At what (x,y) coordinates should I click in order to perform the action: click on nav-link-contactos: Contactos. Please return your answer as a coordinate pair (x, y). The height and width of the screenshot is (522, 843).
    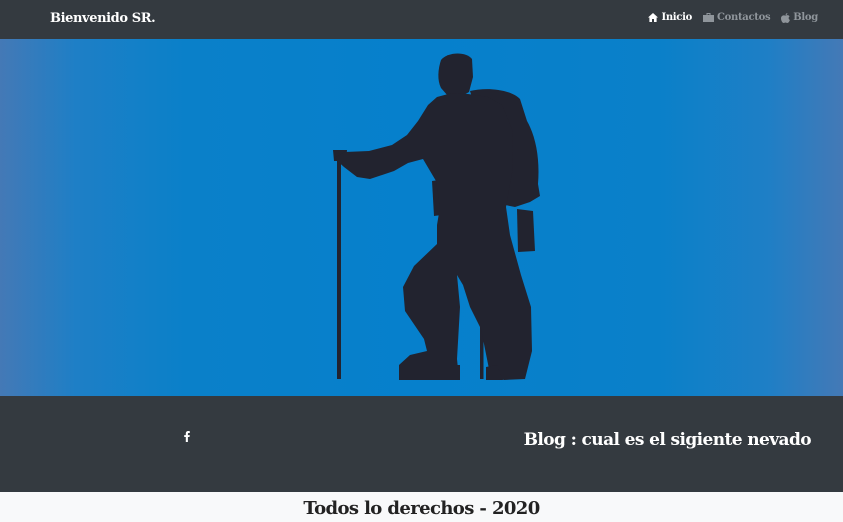
    Looking at the image, I should click on (736, 17).